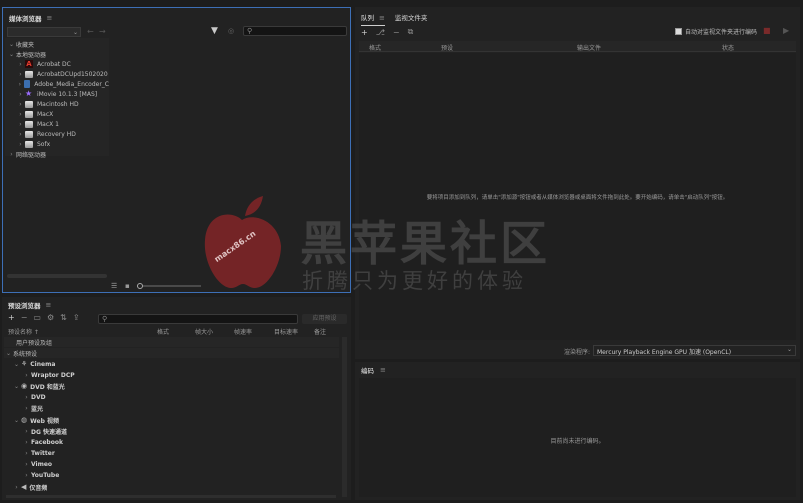 Image resolution: width=803 pixels, height=503 pixels. I want to click on queue-column-header: 格式 预设 输出文件 状态, so click(577, 46).